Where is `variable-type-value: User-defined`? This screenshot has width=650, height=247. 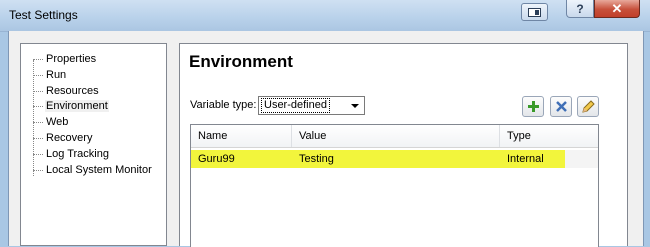
variable-type-value: User-defined is located at coordinates (295, 105).